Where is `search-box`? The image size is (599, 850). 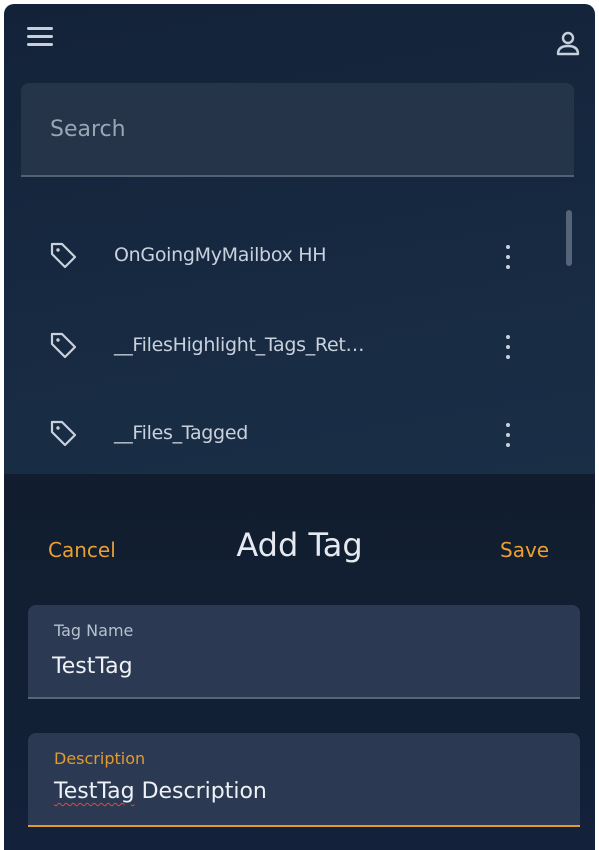 search-box is located at coordinates (297, 130).